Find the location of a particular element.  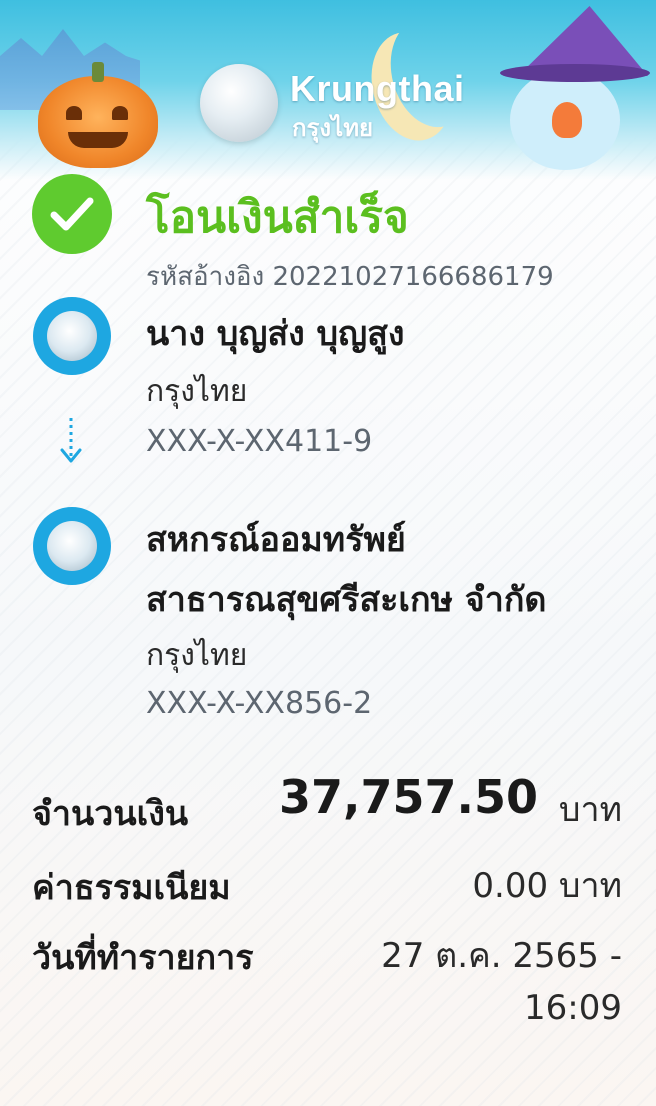

transaction-date: 27 ต.ค. 2565 - is located at coordinates (501, 956).